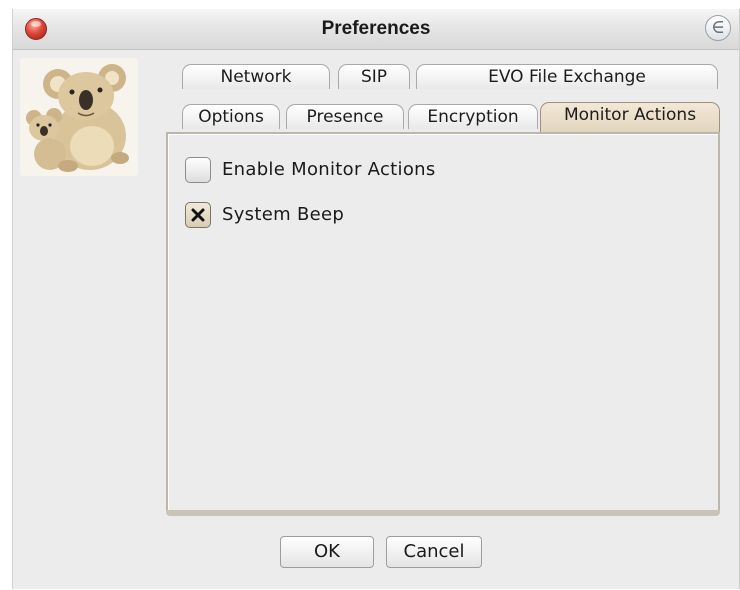 Image resolution: width=740 pixels, height=590 pixels. What do you see at coordinates (434, 552) in the screenshot?
I see `cancel-button: Cancel` at bounding box center [434, 552].